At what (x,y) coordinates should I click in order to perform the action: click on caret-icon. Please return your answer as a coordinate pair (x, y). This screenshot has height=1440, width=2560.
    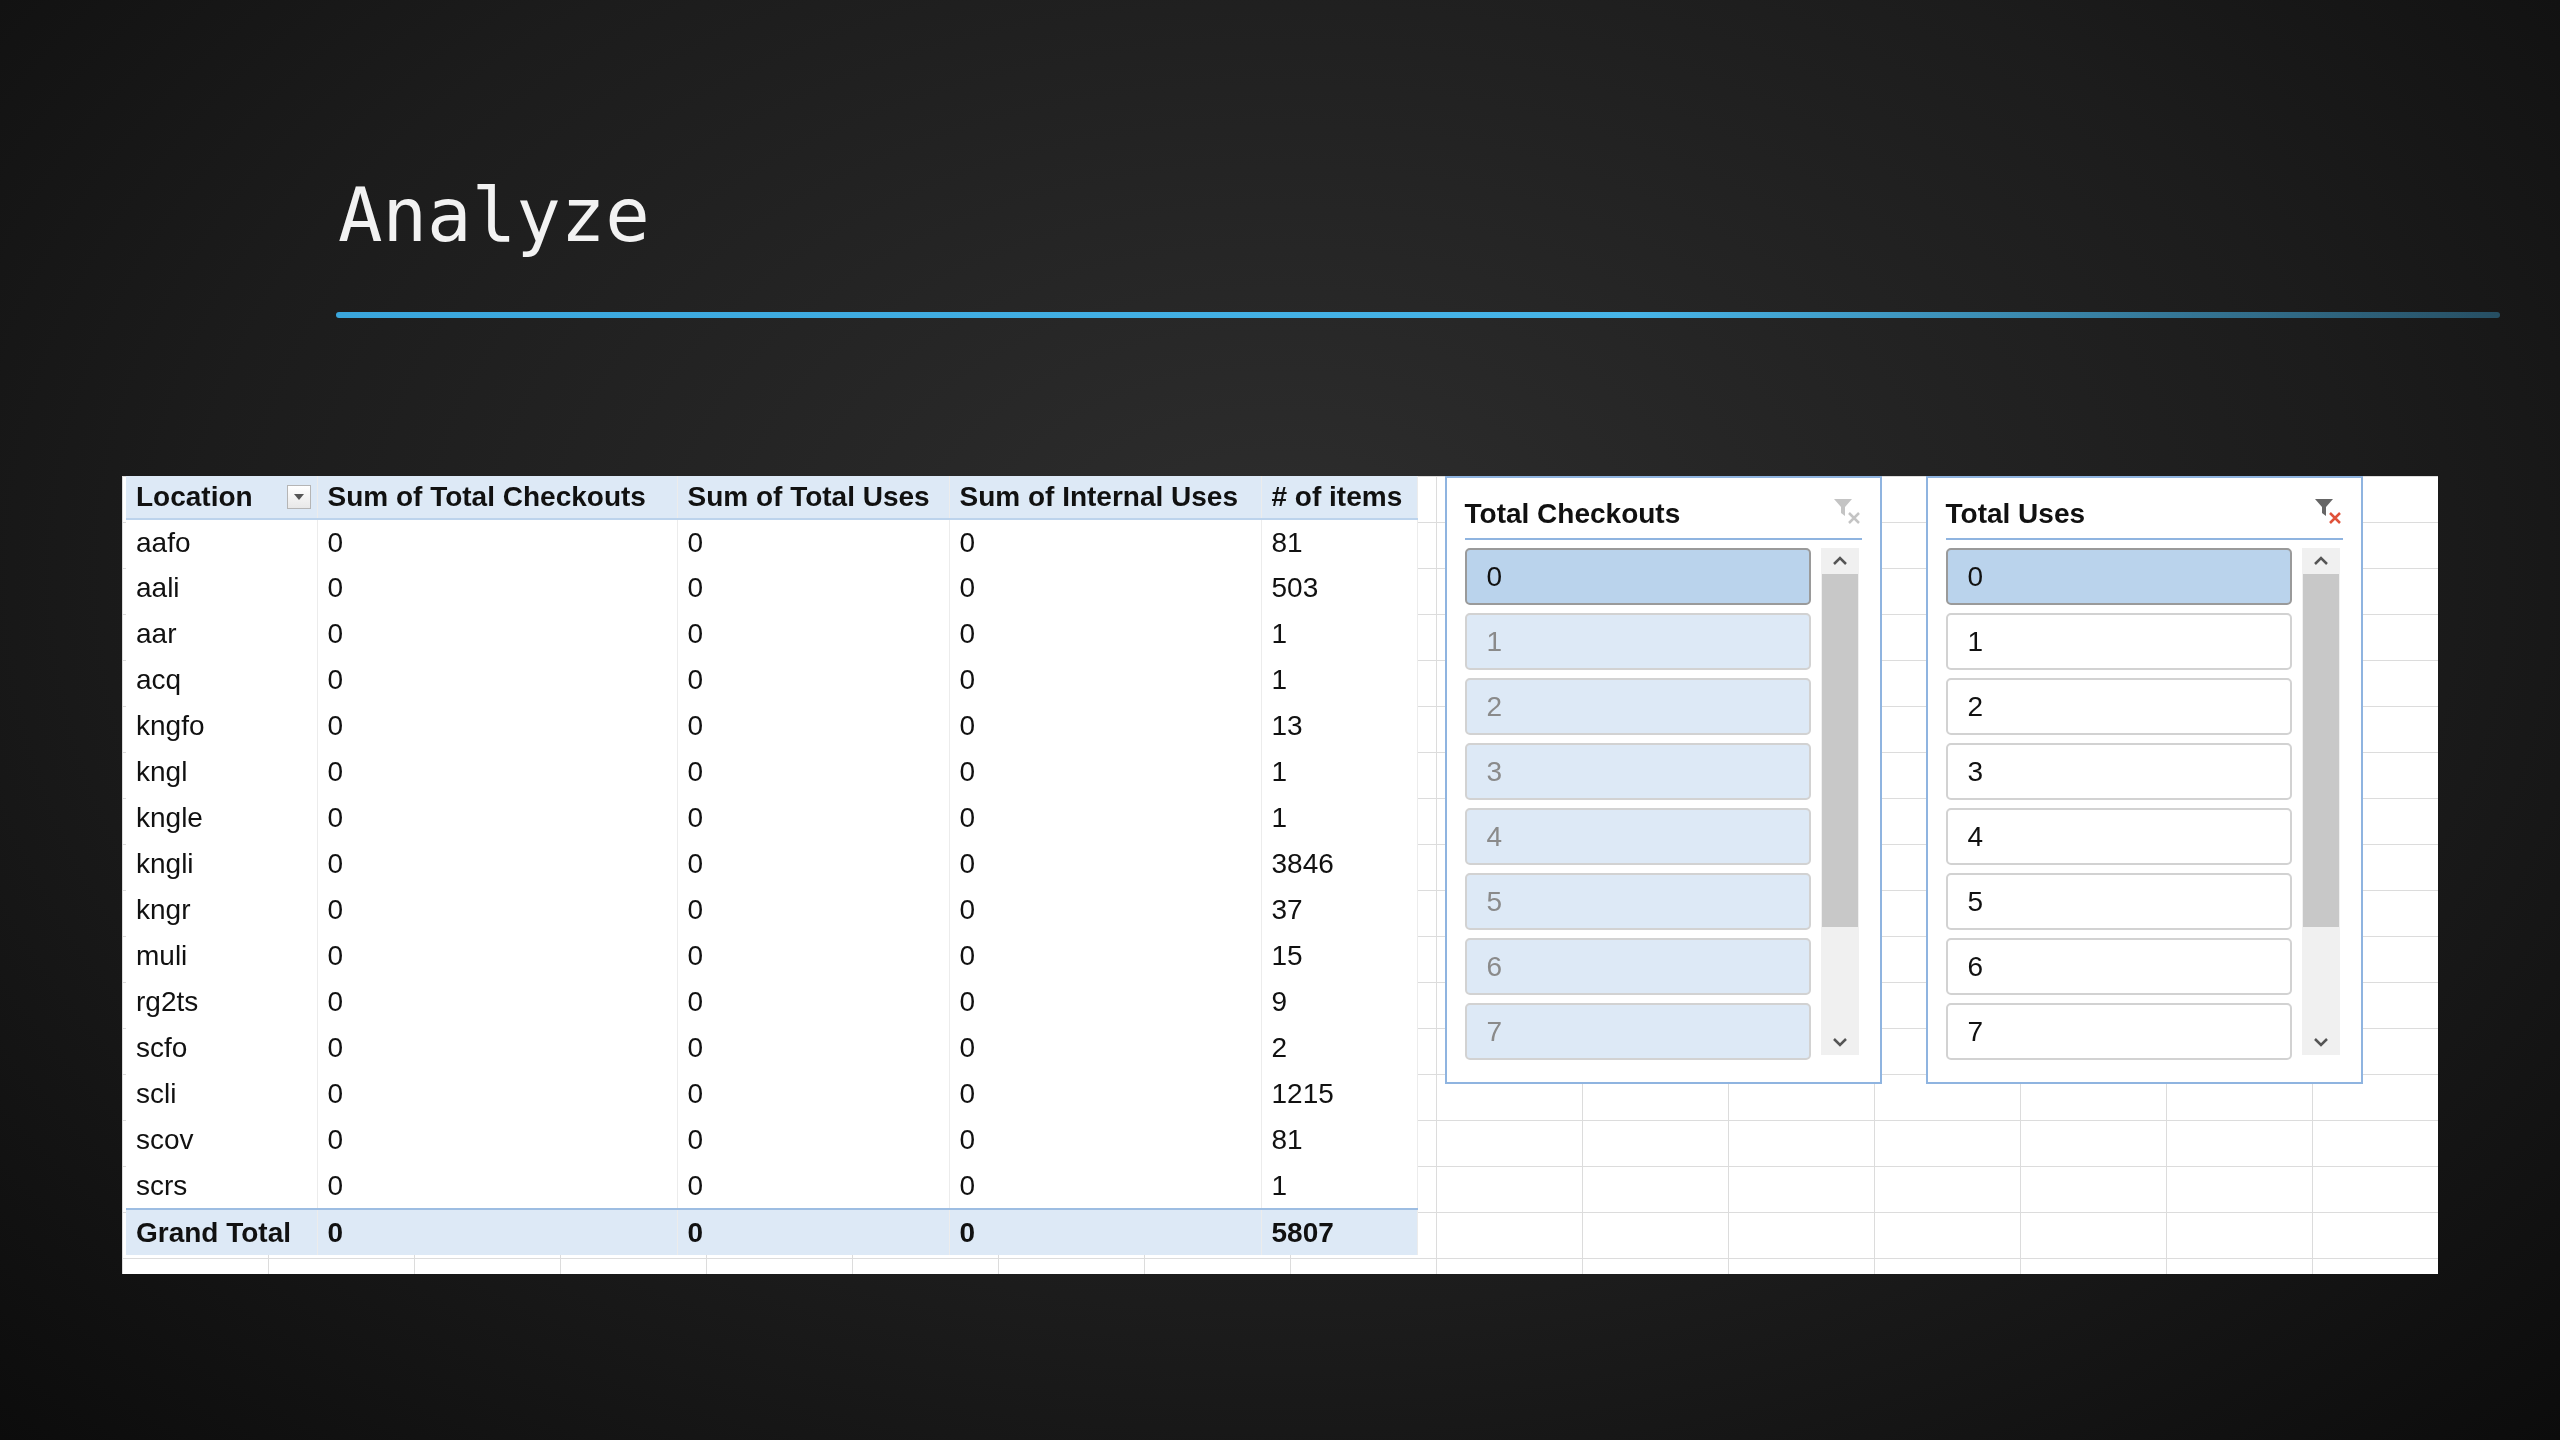
    Looking at the image, I should click on (298, 497).